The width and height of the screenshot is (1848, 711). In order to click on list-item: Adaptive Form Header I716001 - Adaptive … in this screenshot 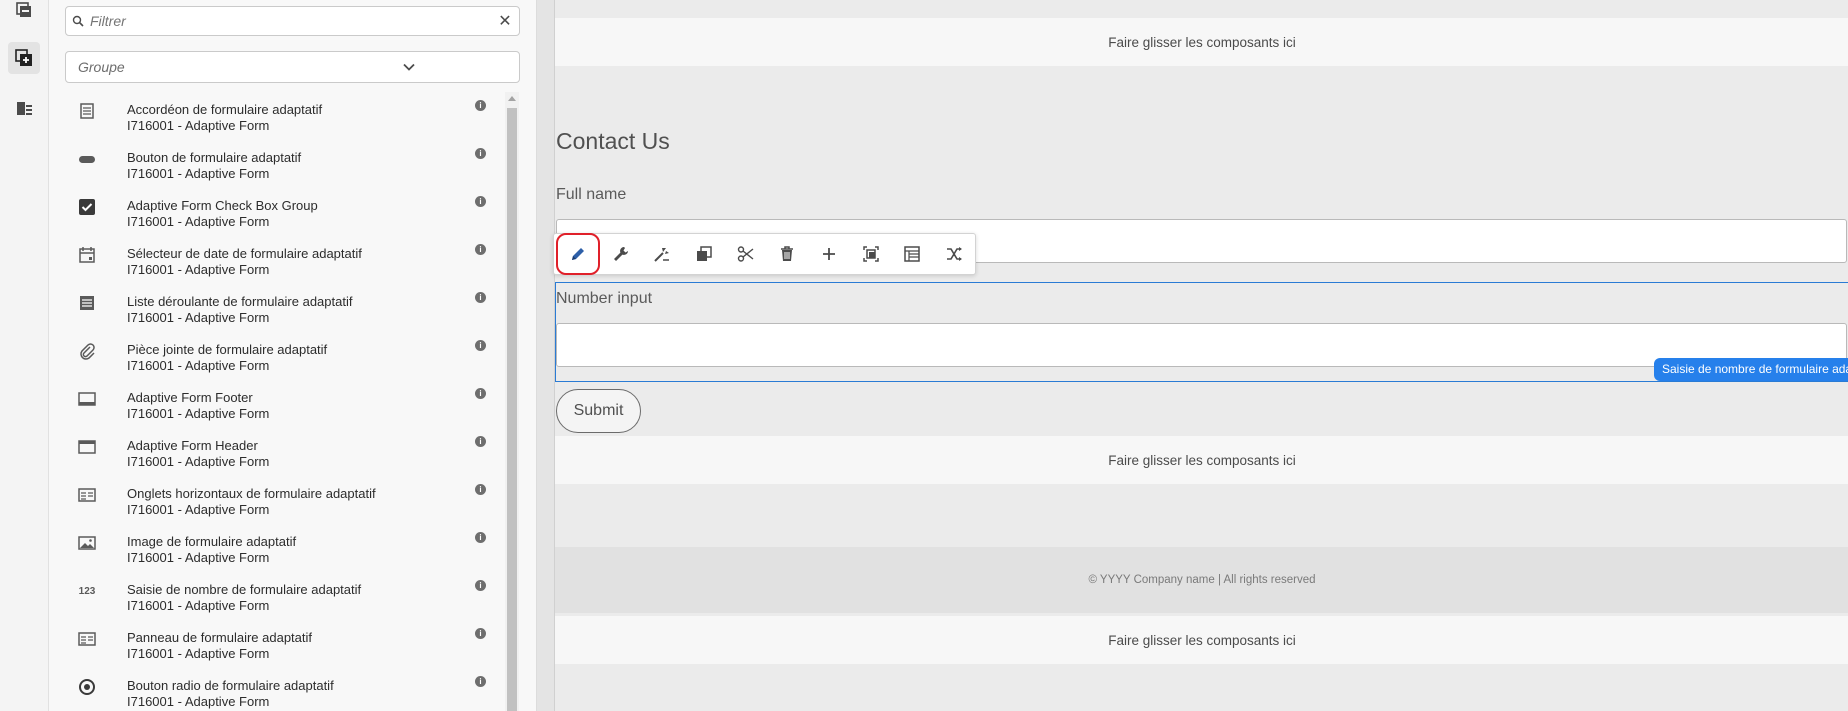, I will do `click(285, 452)`.